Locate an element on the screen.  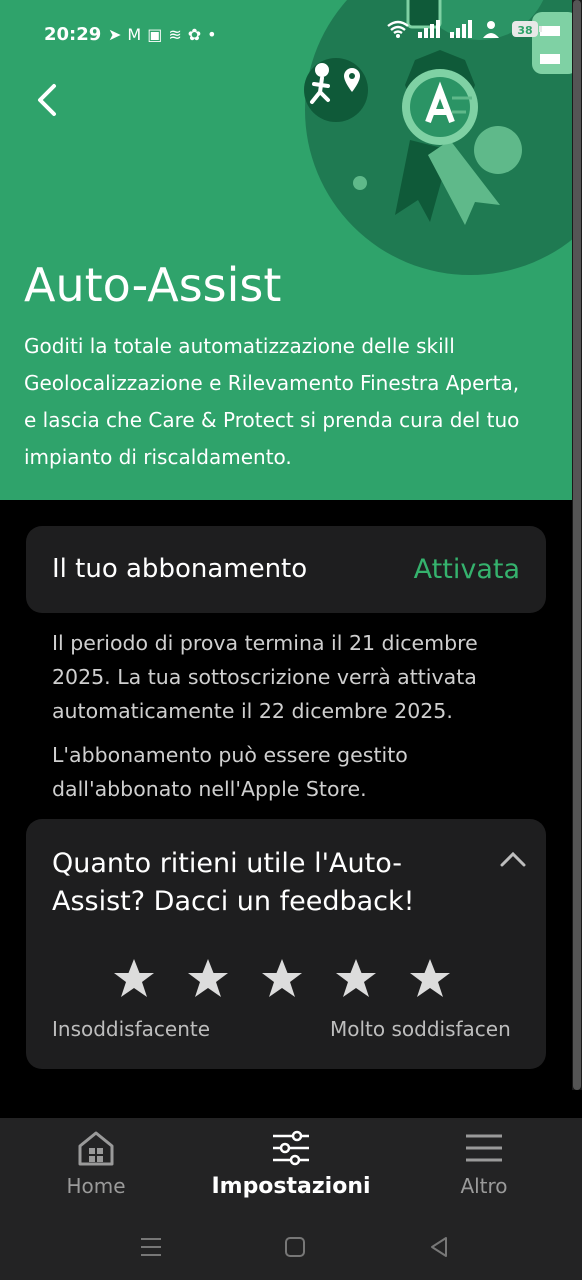
signal-icon is located at coordinates (429, 29).